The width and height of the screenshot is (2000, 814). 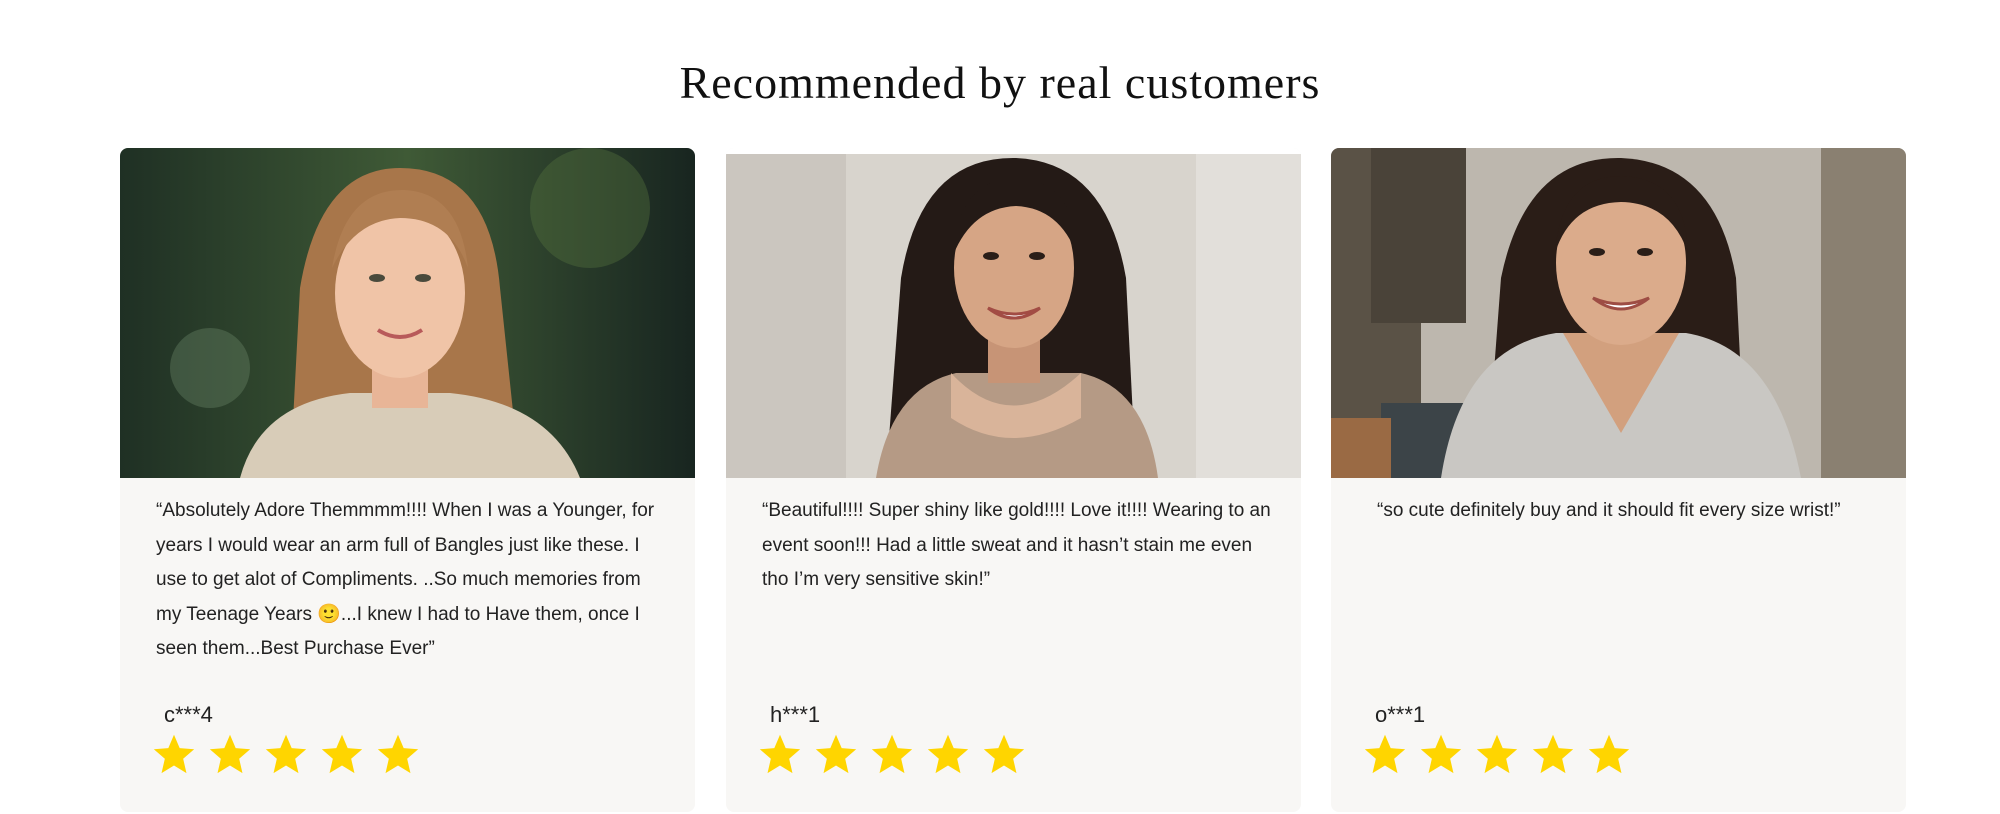 What do you see at coordinates (1400, 714) in the screenshot?
I see `reviewer-name: o***1` at bounding box center [1400, 714].